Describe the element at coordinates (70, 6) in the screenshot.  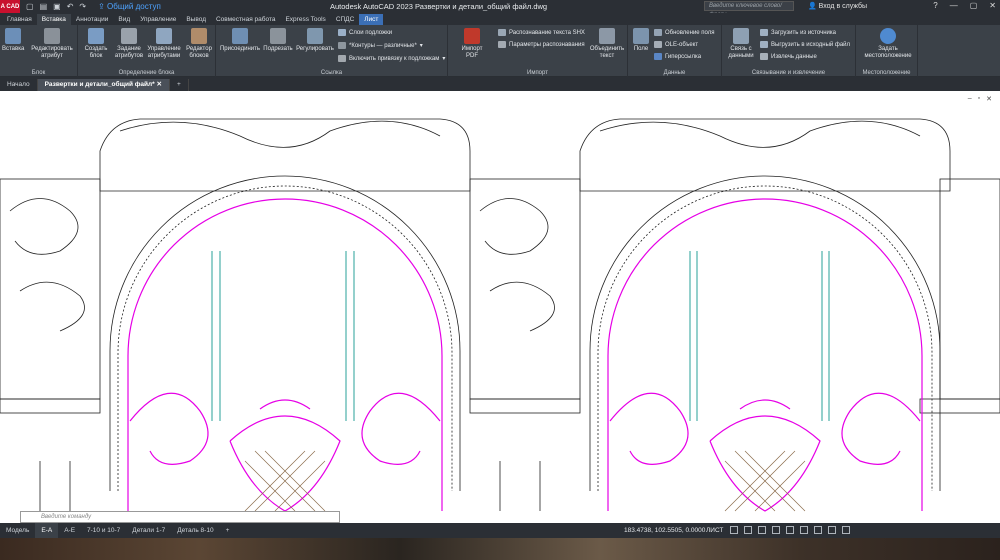
I see `undo-icon: ↶` at that location.